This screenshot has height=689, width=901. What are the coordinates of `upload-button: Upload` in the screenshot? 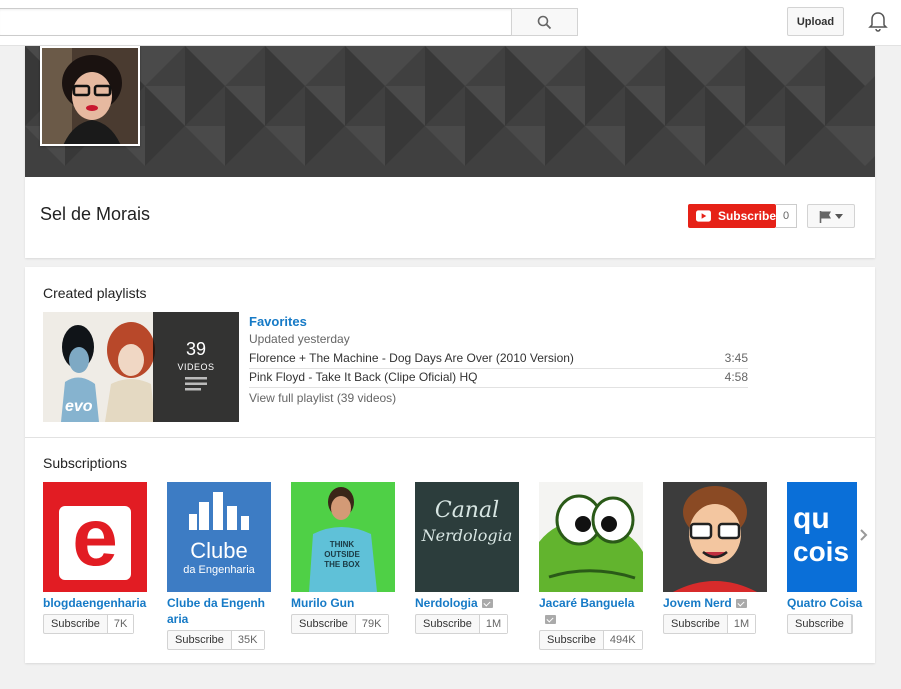 It's located at (815, 21).